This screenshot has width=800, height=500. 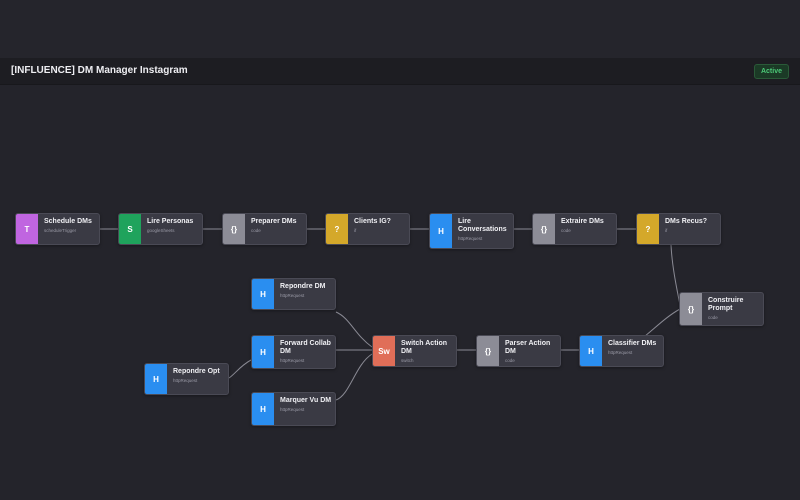 I want to click on node-personas: S Lire Personas googleSheets, so click(x=160, y=229).